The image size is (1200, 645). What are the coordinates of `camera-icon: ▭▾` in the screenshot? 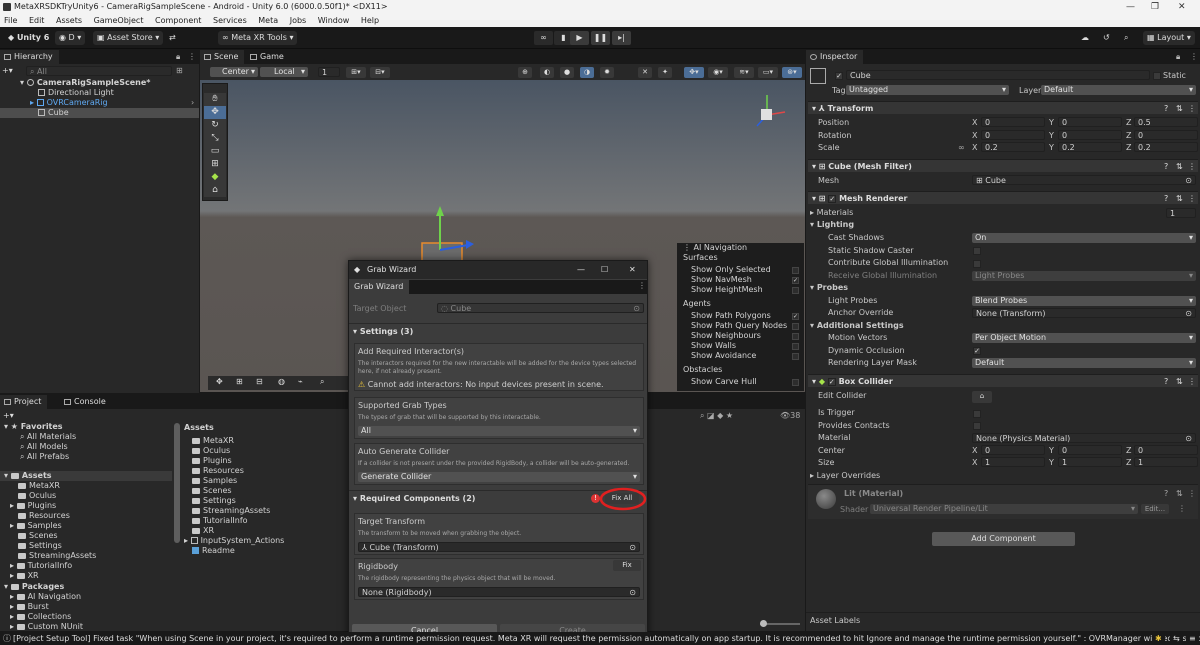 It's located at (768, 72).